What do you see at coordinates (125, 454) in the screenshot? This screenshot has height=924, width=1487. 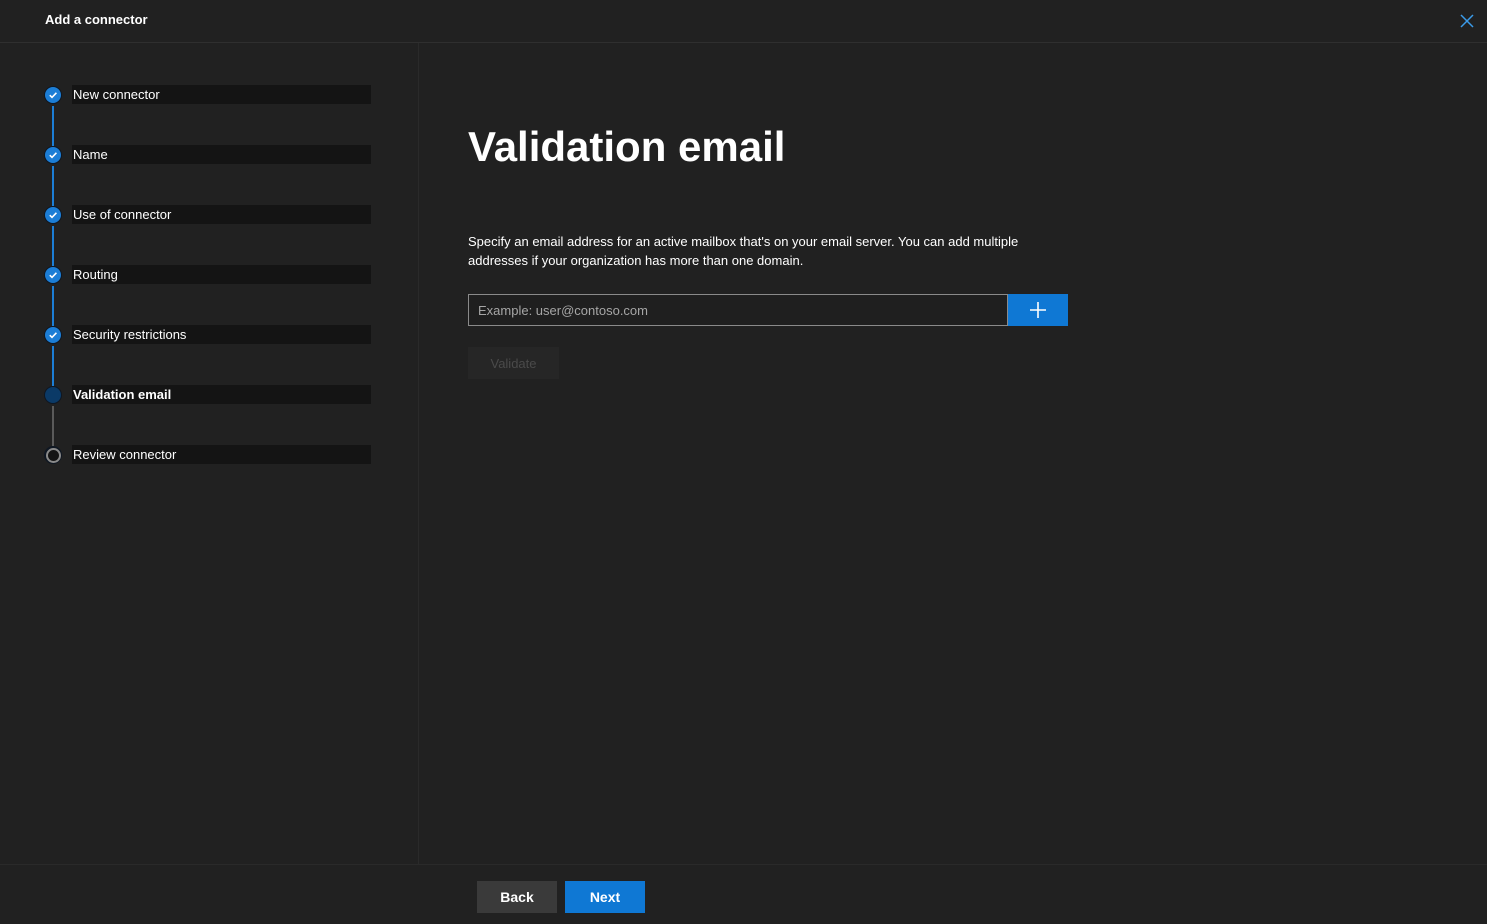 I see `step-label: Review connector` at bounding box center [125, 454].